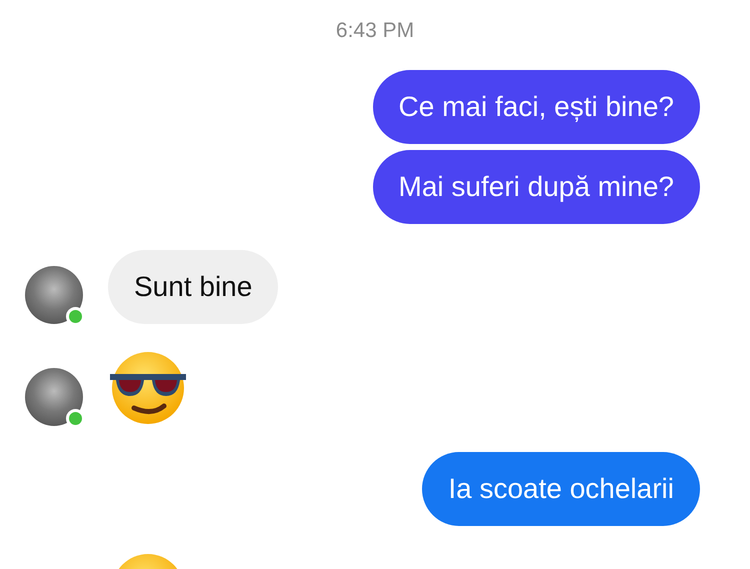 The image size is (750, 569). What do you see at coordinates (148, 388) in the screenshot?
I see `sunglasses-emoji-icon` at bounding box center [148, 388].